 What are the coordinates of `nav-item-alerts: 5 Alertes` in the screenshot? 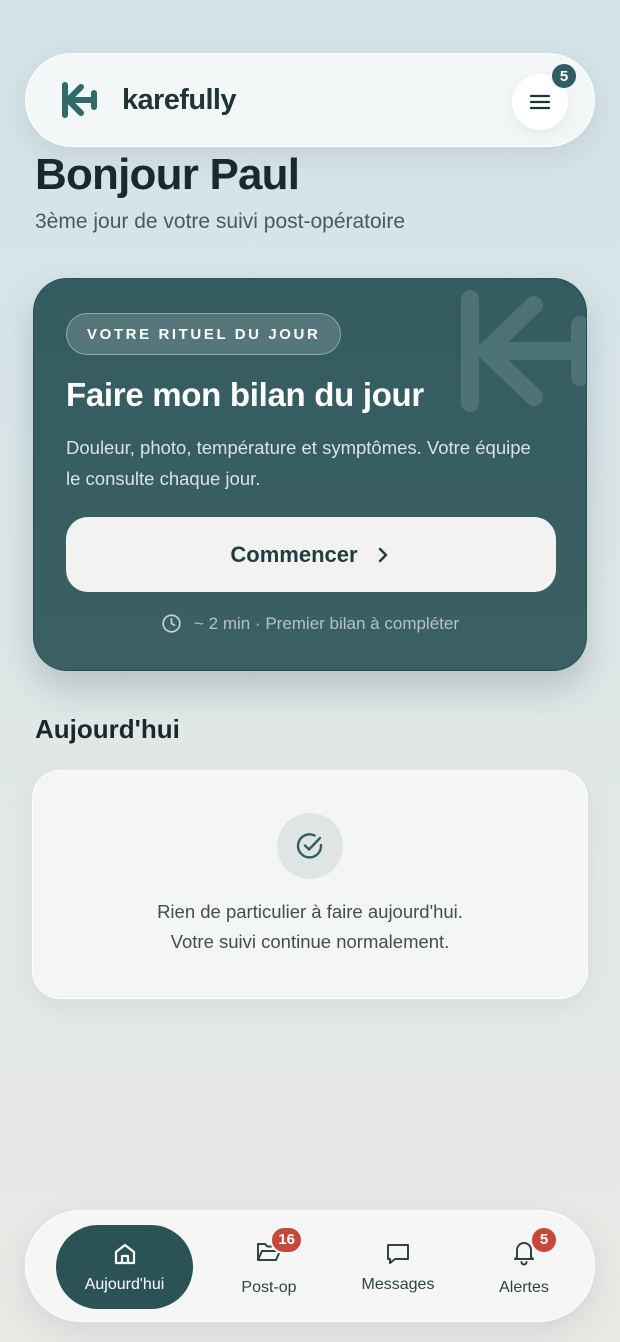 It's located at (524, 1267).